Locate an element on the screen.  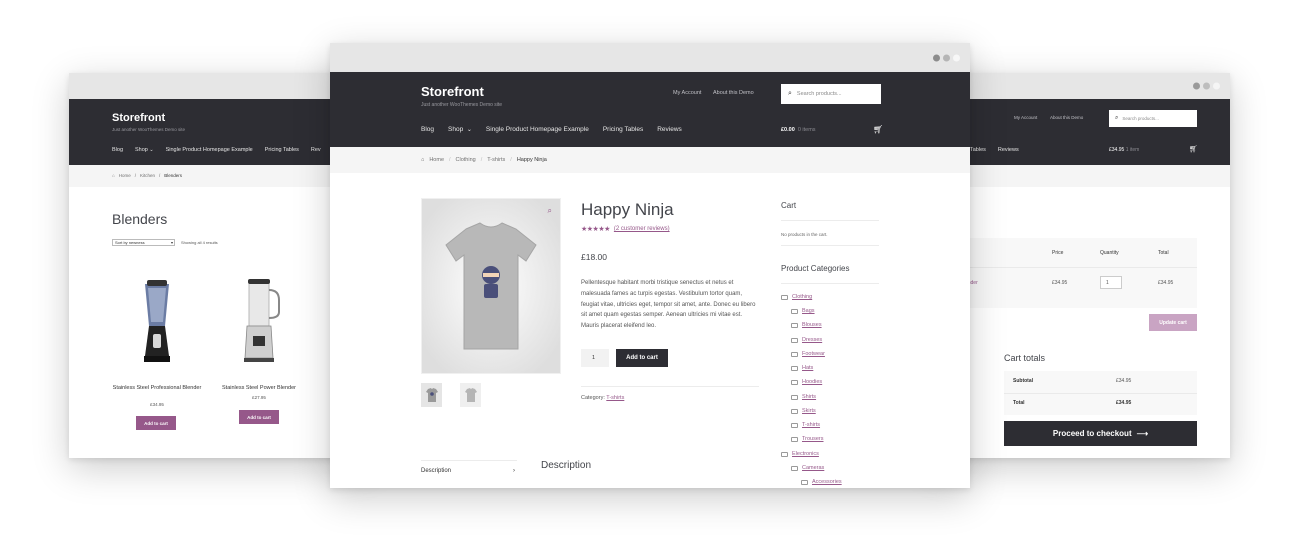
category-link: Dresses is located at coordinates (812, 340).